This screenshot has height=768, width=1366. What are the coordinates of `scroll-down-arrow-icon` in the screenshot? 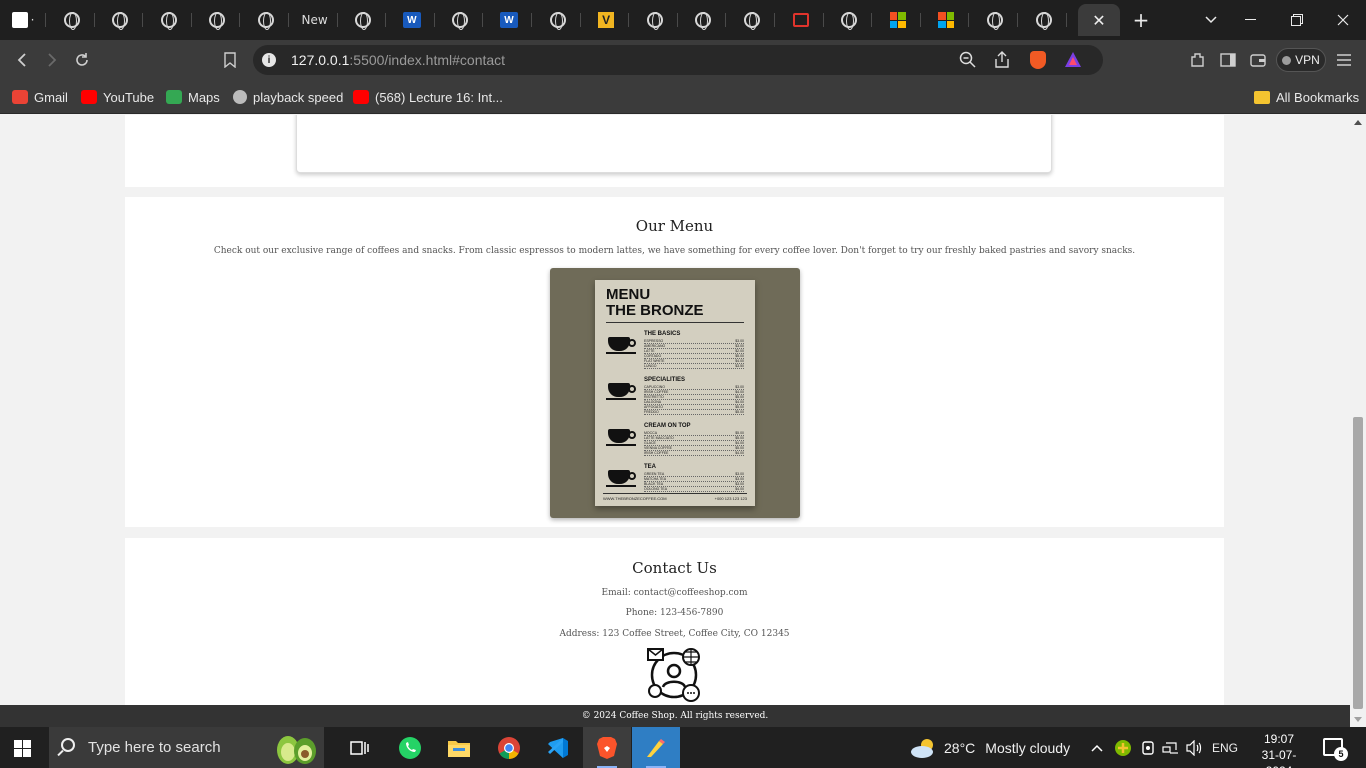 It's located at (1358, 719).